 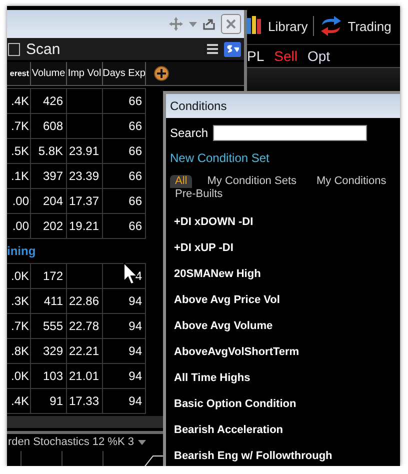 I want to click on group-title: ining, so click(x=21, y=251).